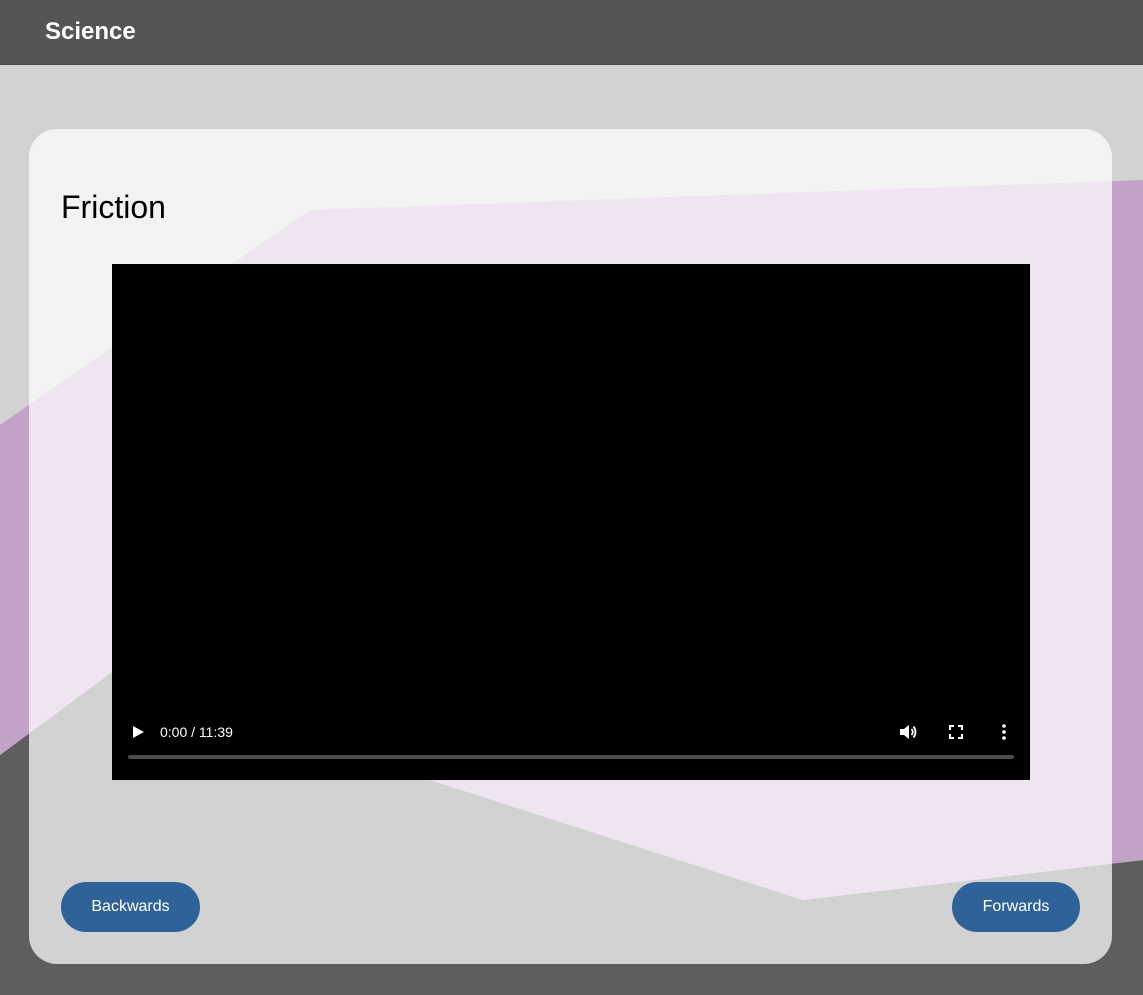 The width and height of the screenshot is (1143, 995). Describe the element at coordinates (90, 31) in the screenshot. I see `app-title: Science` at that location.